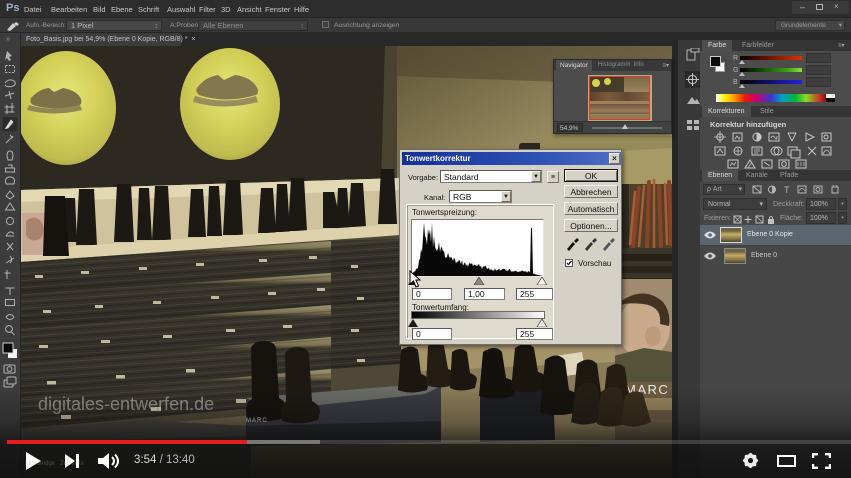 The height and width of the screenshot is (478, 851). What do you see at coordinates (787, 190) in the screenshot?
I see `svg-text: T` at bounding box center [787, 190].